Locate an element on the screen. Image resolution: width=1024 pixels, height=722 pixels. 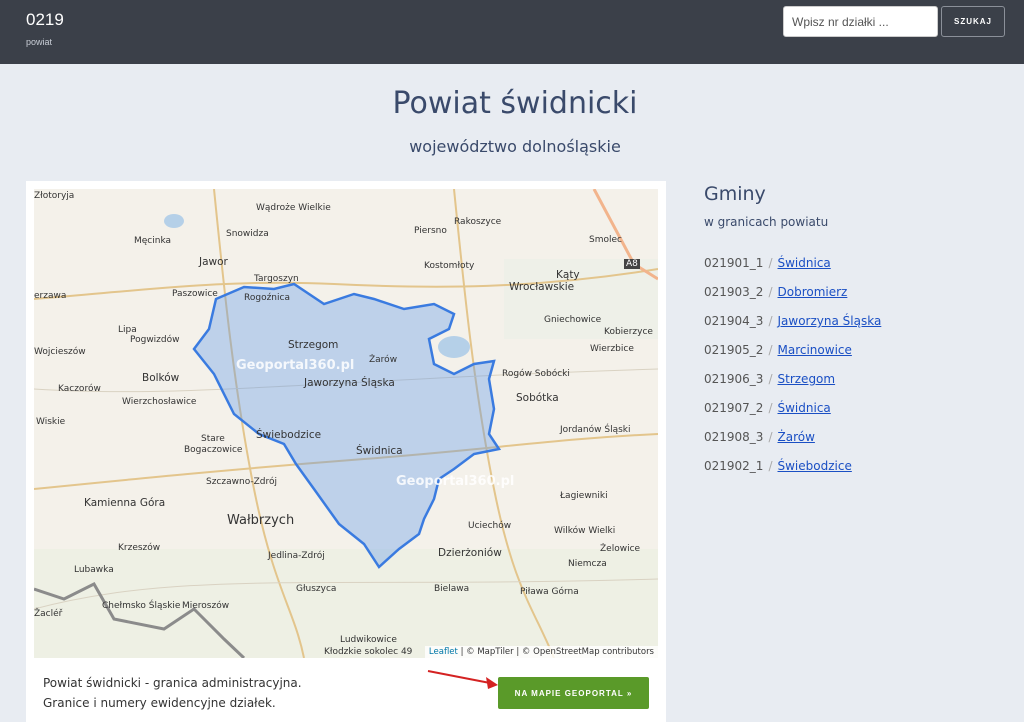
map-label: Bielawa is located at coordinates (452, 589).